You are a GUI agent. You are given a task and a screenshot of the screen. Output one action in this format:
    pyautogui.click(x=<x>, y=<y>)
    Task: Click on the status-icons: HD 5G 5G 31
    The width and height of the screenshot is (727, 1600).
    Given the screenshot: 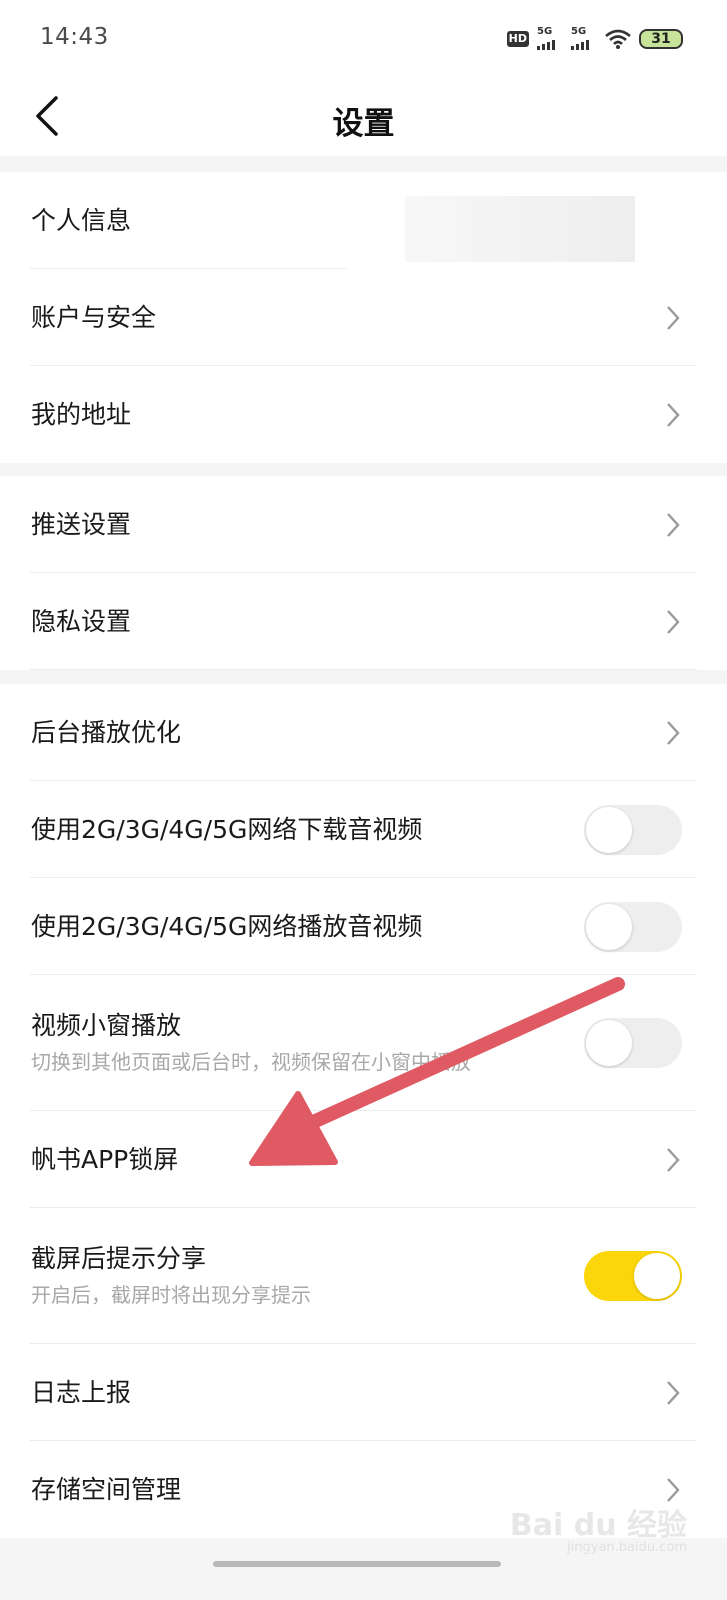 What is the action you would take?
    pyautogui.click(x=594, y=39)
    